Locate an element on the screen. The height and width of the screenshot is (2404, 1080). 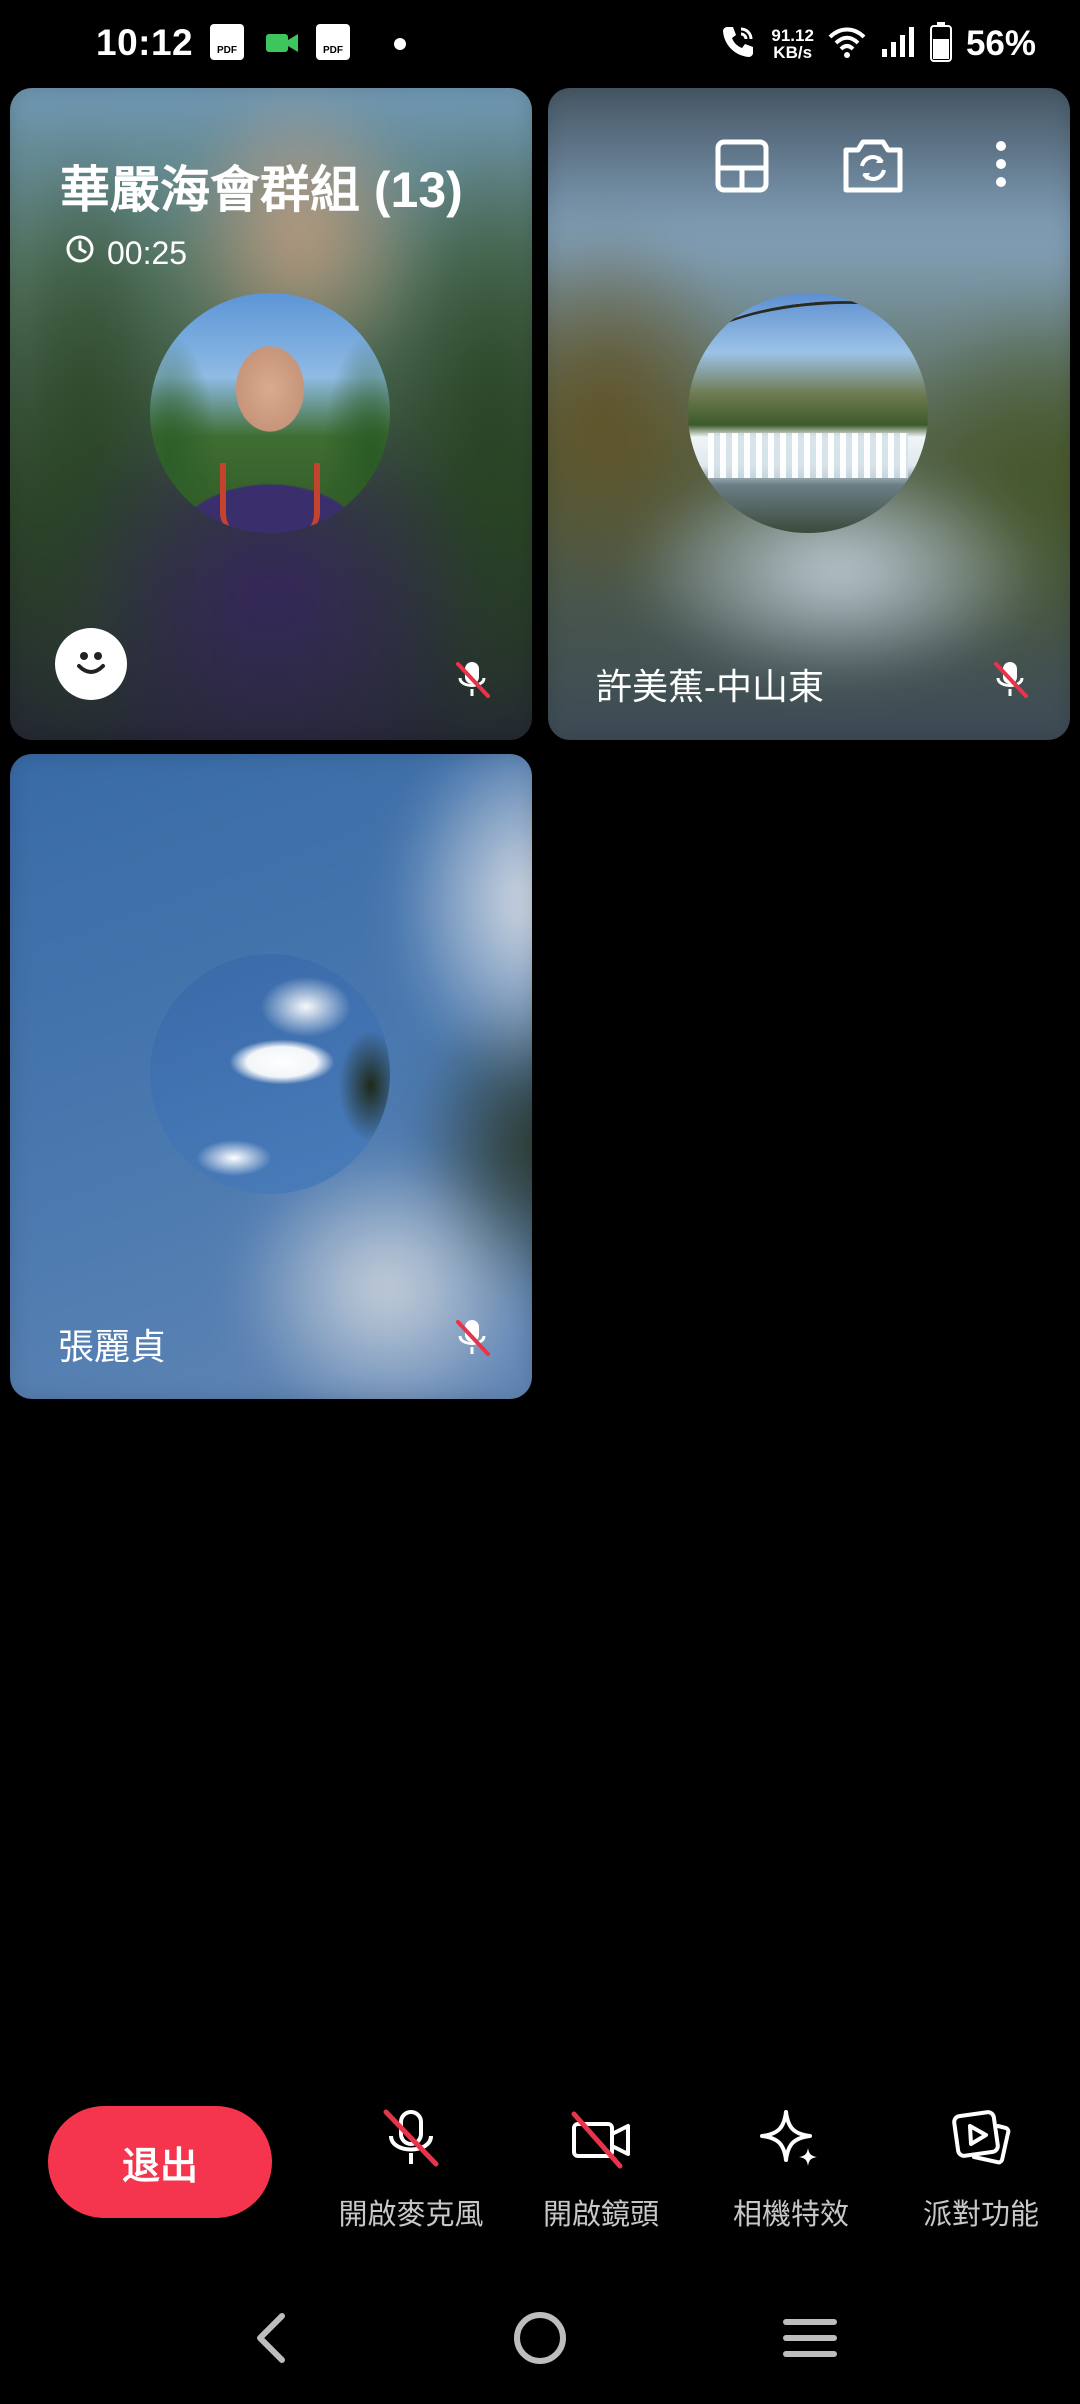
clock-icon is located at coordinates (80, 253).